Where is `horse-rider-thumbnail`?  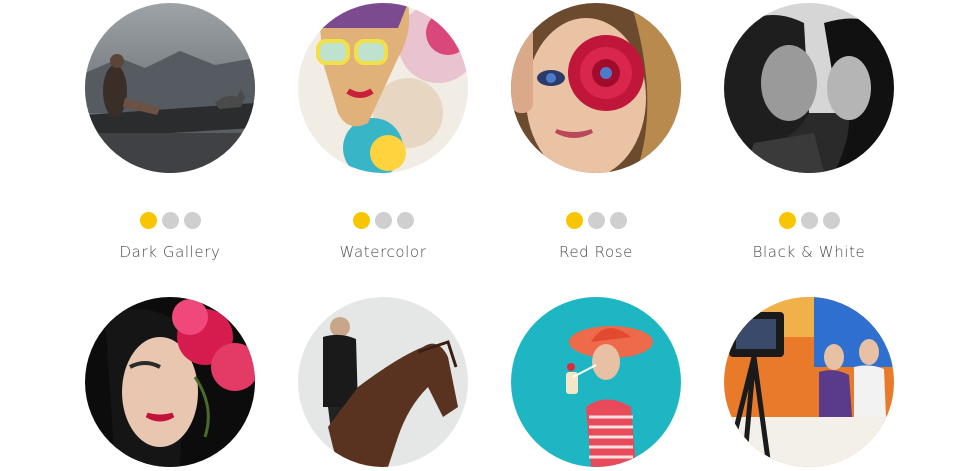
horse-rider-thumbnail is located at coordinates (383, 382).